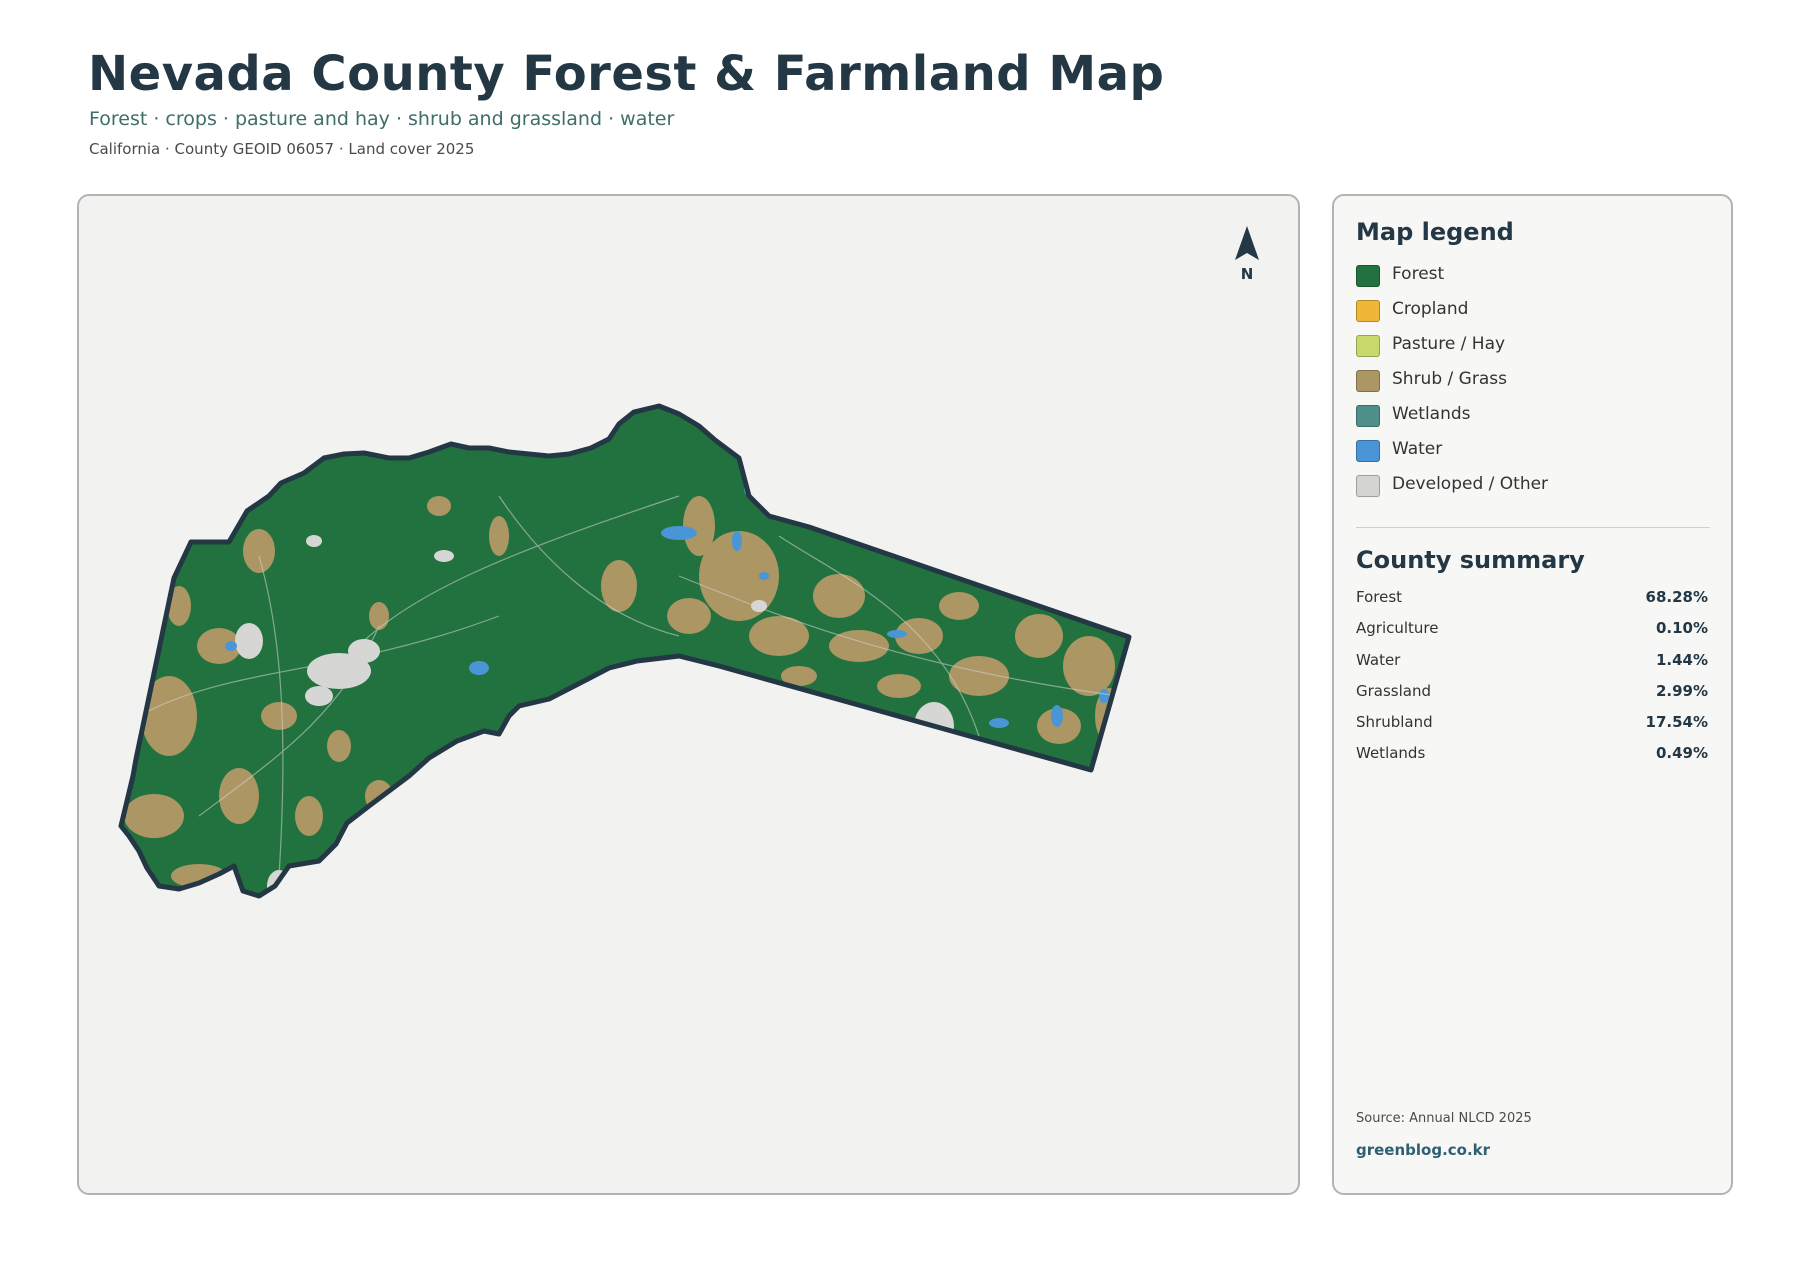 The height and width of the screenshot is (1273, 1800). Describe the element at coordinates (1681, 753) in the screenshot. I see `summary-value: 0.49%` at that location.